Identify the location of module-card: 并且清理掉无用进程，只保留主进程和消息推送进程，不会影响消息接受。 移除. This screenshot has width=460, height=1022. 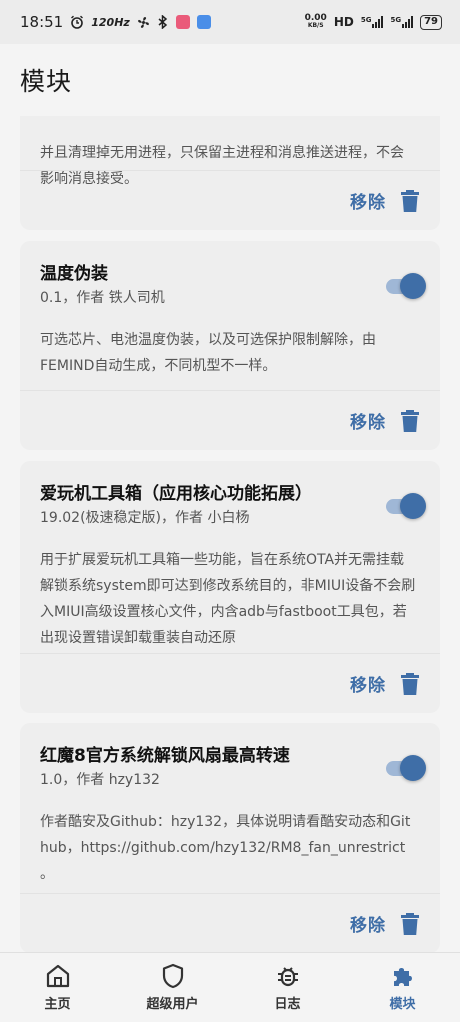
(230, 173).